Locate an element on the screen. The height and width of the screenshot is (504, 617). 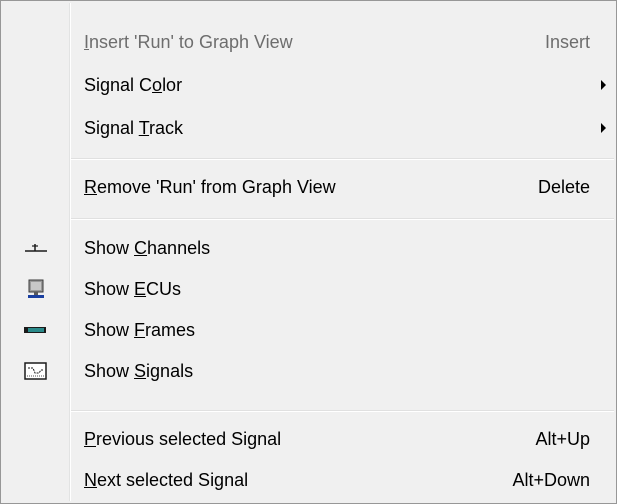
menu-item-insert-run: Insert 'Run' to Graph View Insert is located at coordinates (308, 42).